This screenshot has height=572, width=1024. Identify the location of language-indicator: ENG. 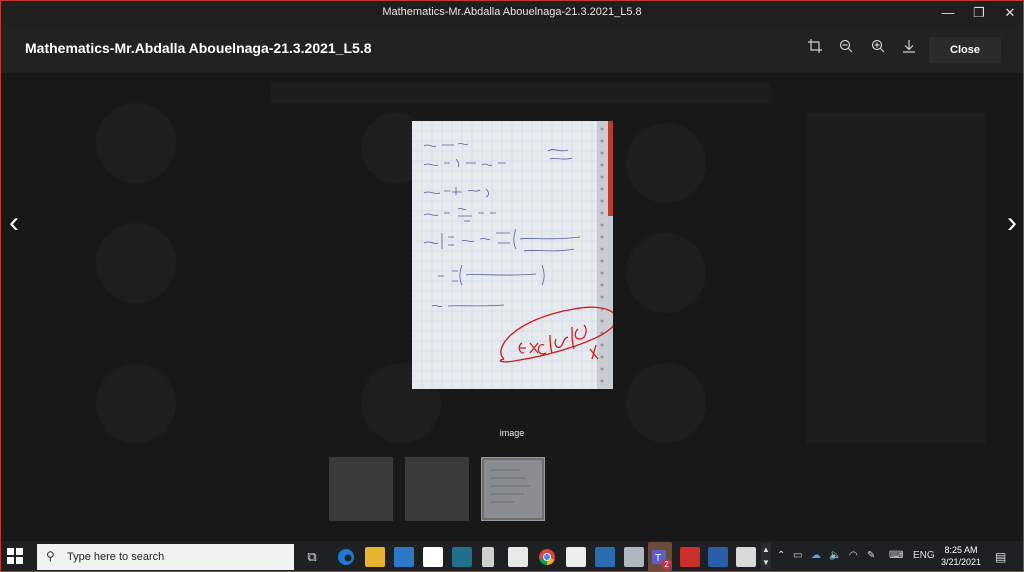
(924, 555).